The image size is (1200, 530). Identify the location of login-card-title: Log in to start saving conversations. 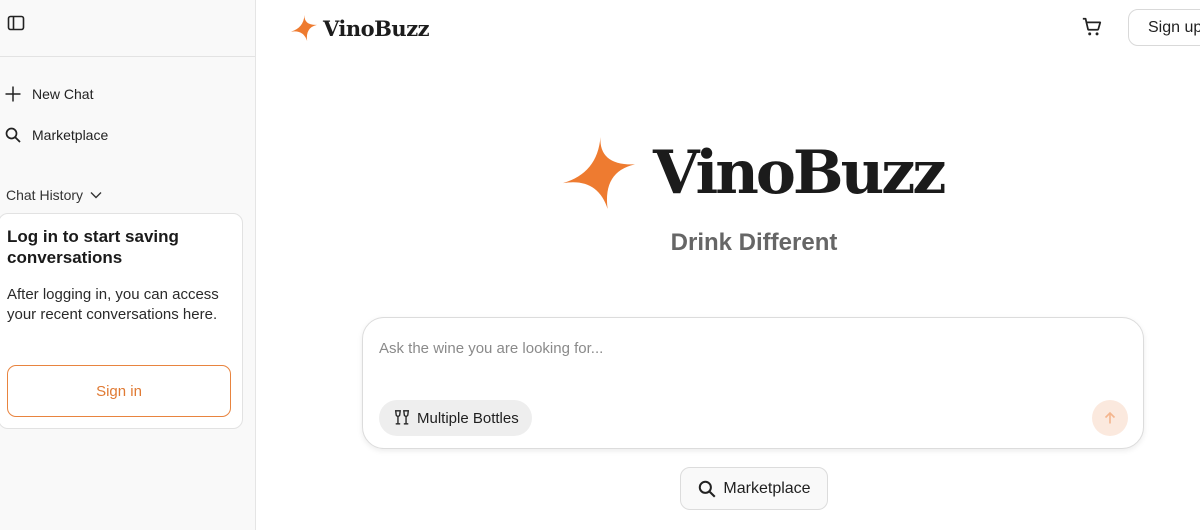
(93, 247).